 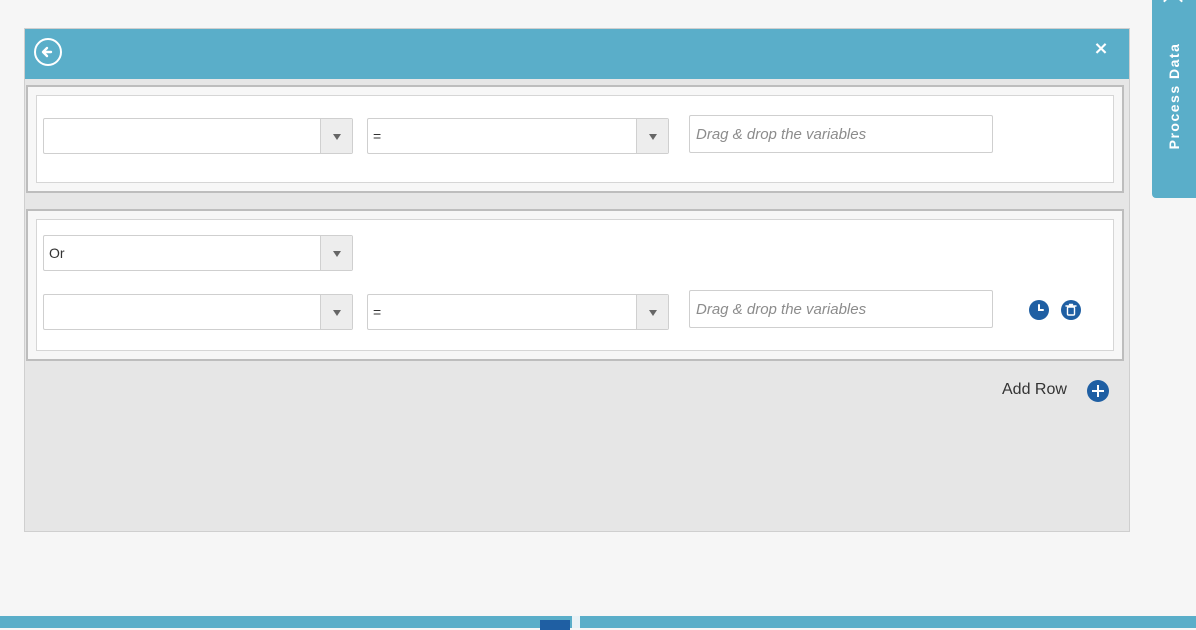 What do you see at coordinates (598, 622) in the screenshot?
I see `bottom-bar` at bounding box center [598, 622].